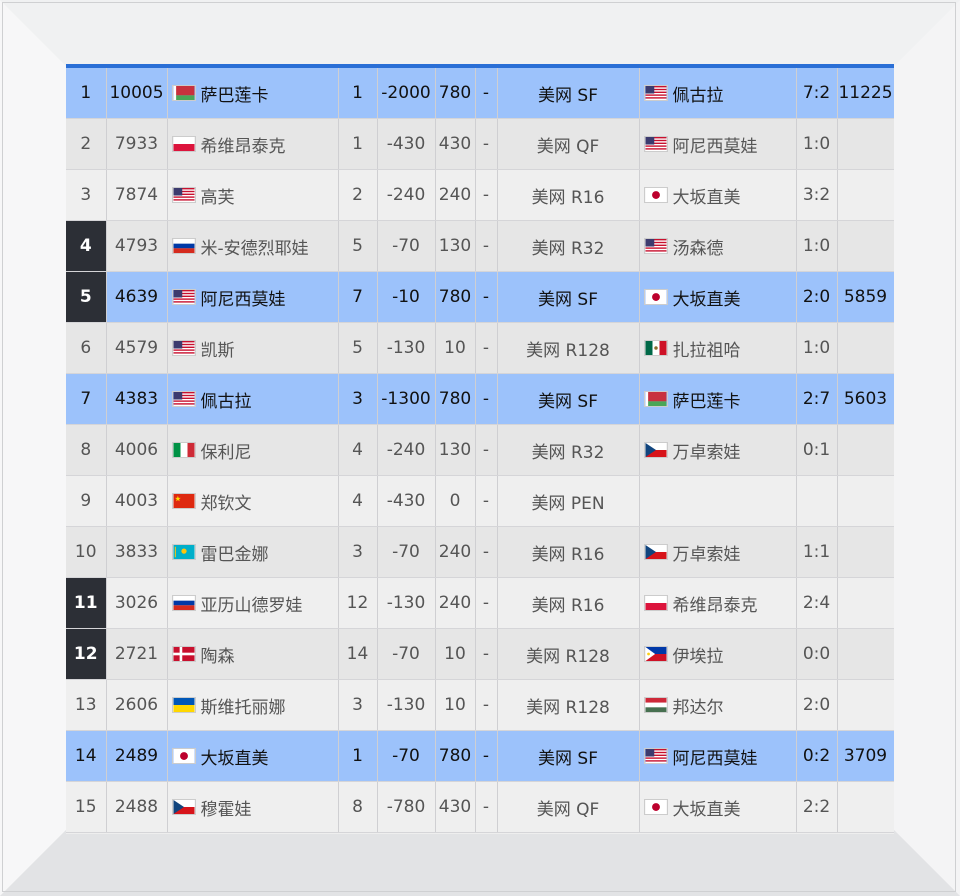 This screenshot has height=896, width=960. Describe the element at coordinates (183, 93) in the screenshot. I see `belarus-flag-icon` at that location.